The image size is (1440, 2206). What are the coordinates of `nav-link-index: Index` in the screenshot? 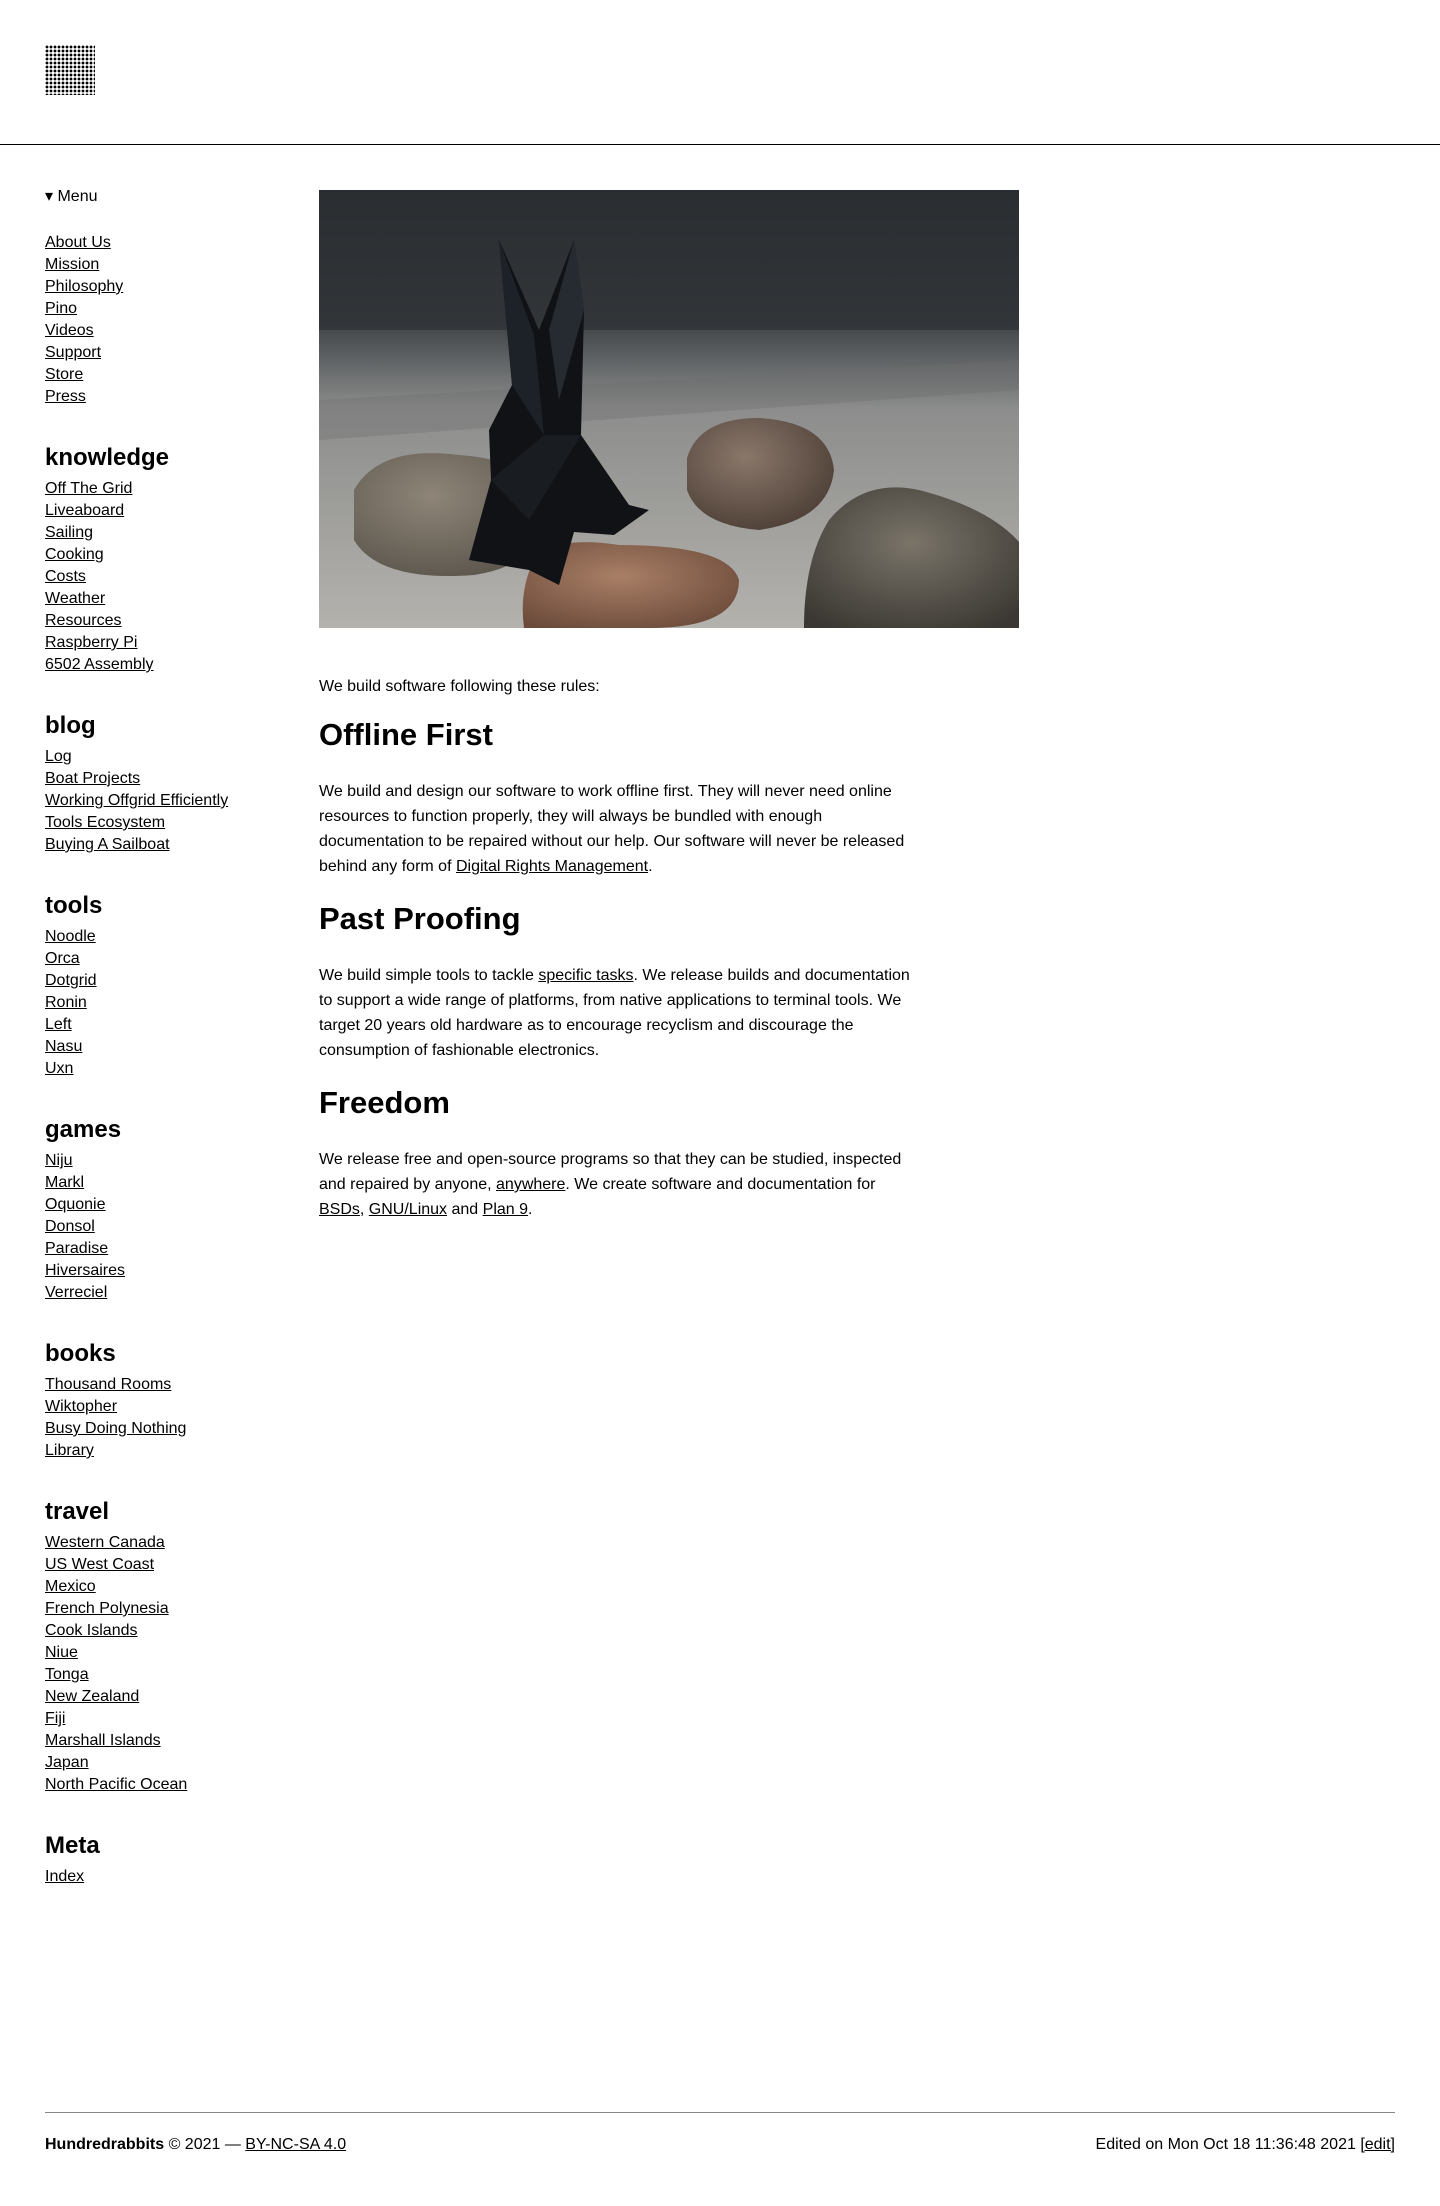 It's located at (64, 1876).